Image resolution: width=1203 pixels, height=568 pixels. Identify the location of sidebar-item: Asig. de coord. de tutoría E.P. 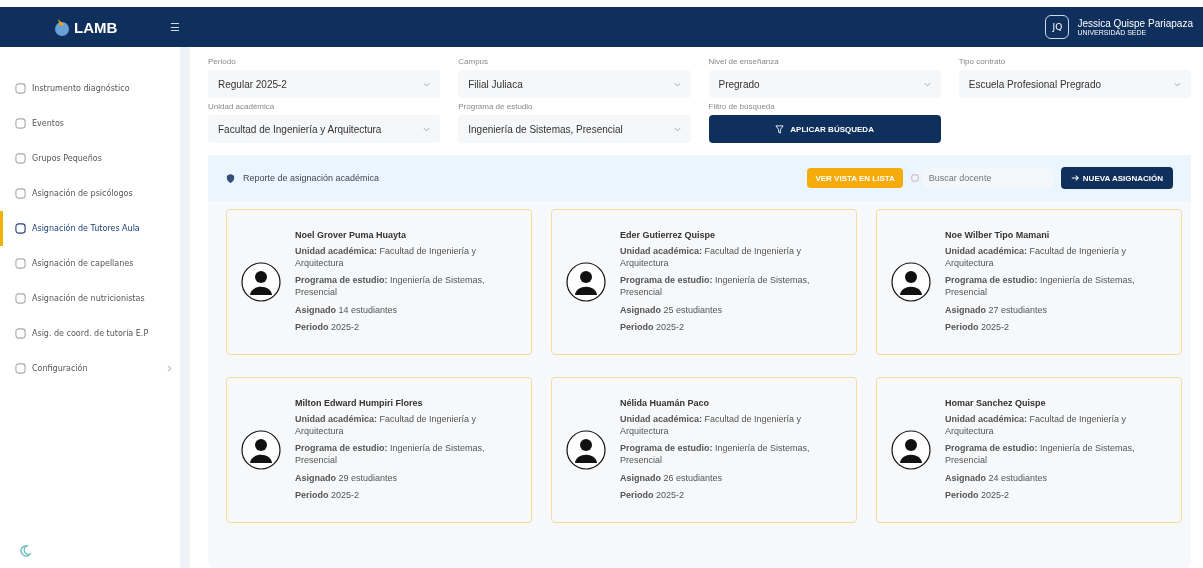
(90, 333).